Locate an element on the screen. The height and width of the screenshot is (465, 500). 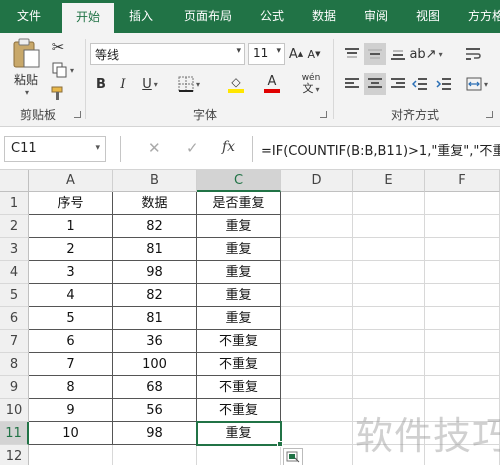
table-cell: 36 is located at coordinates (155, 341).